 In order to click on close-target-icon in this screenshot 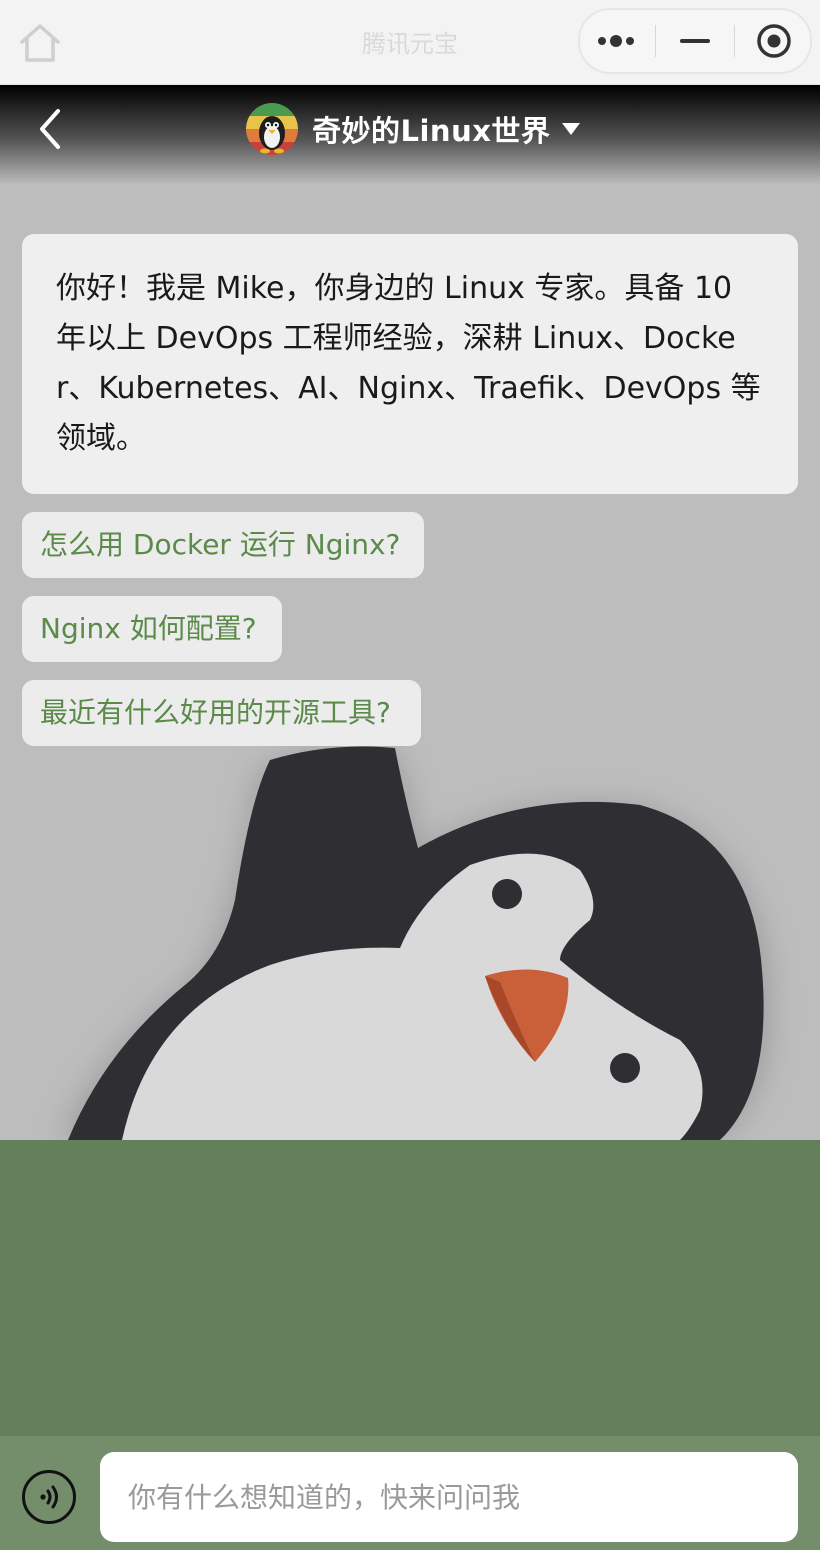, I will do `click(774, 41)`.